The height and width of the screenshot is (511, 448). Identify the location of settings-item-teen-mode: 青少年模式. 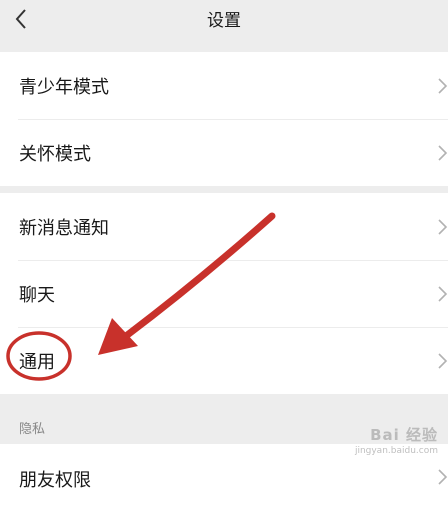
(224, 85).